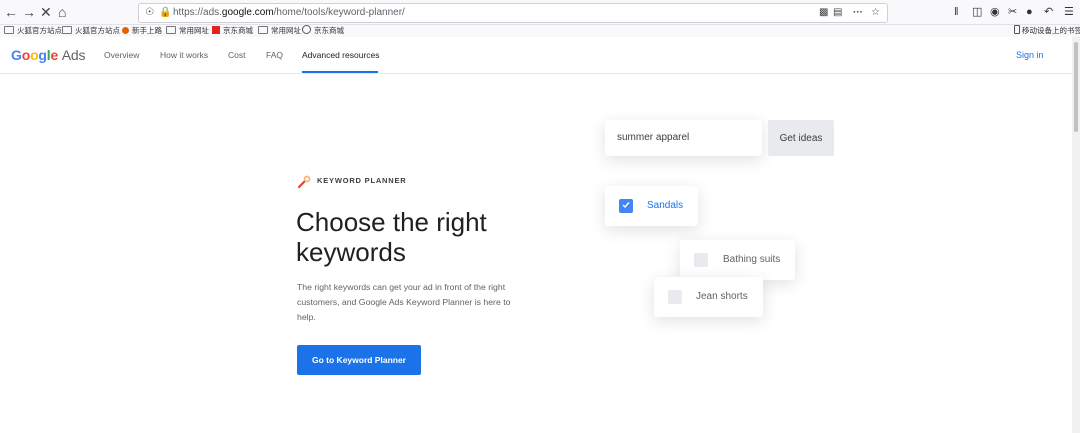  Describe the element at coordinates (722, 296) in the screenshot. I see `keyword-option-label: Jean shorts` at that location.